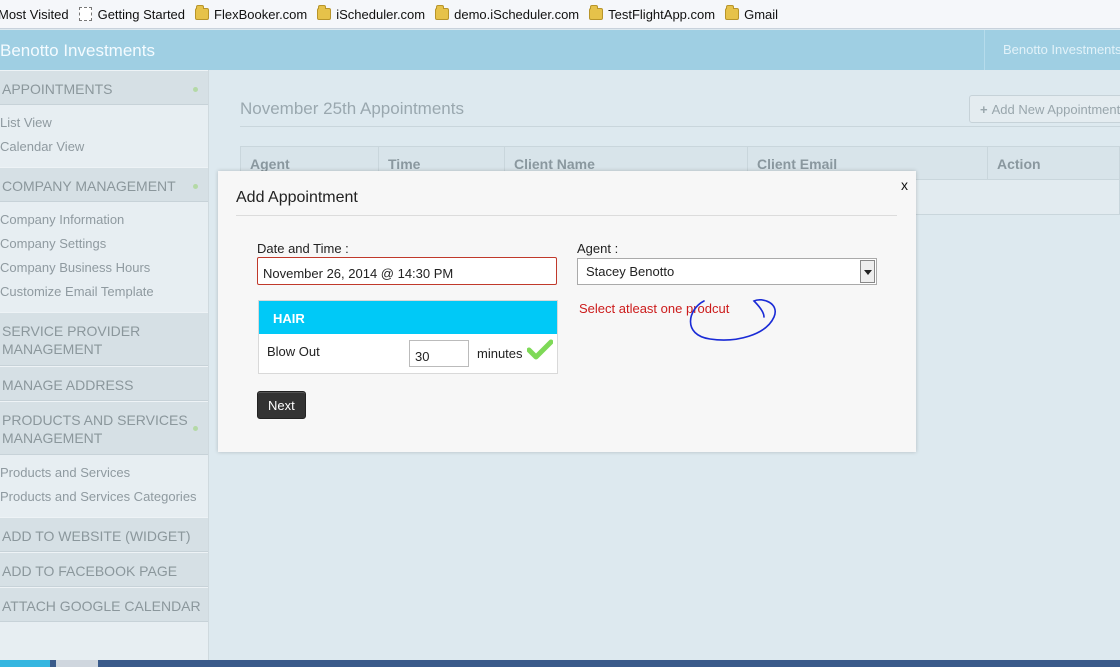 Image resolution: width=1120 pixels, height=667 pixels. I want to click on bookmark-flexbooker: FlexBooker.com, so click(251, 13).